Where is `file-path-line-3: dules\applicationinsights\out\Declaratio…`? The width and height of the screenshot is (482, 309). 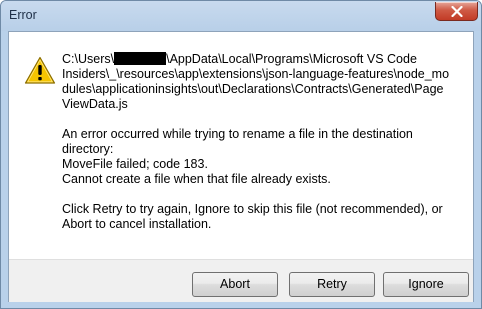
file-path-line-3: dules\applicationinsights\out\Declaratio… is located at coordinates (253, 89).